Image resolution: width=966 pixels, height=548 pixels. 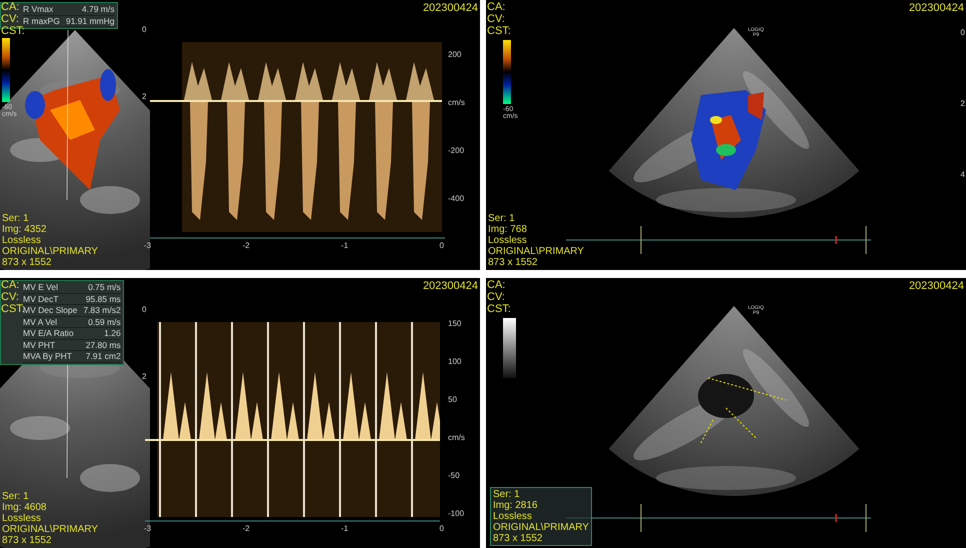 I want to click on measurement-label: MV PHT, so click(x=39, y=345).